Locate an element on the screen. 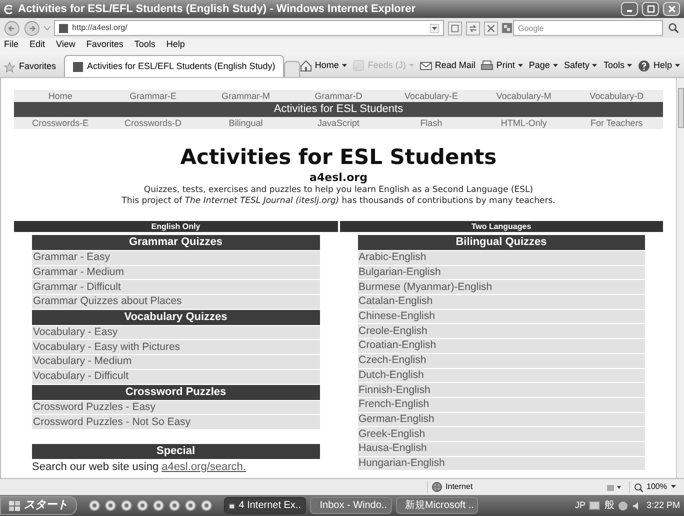  banner-bar: Activities for ESL Students is located at coordinates (338, 109).